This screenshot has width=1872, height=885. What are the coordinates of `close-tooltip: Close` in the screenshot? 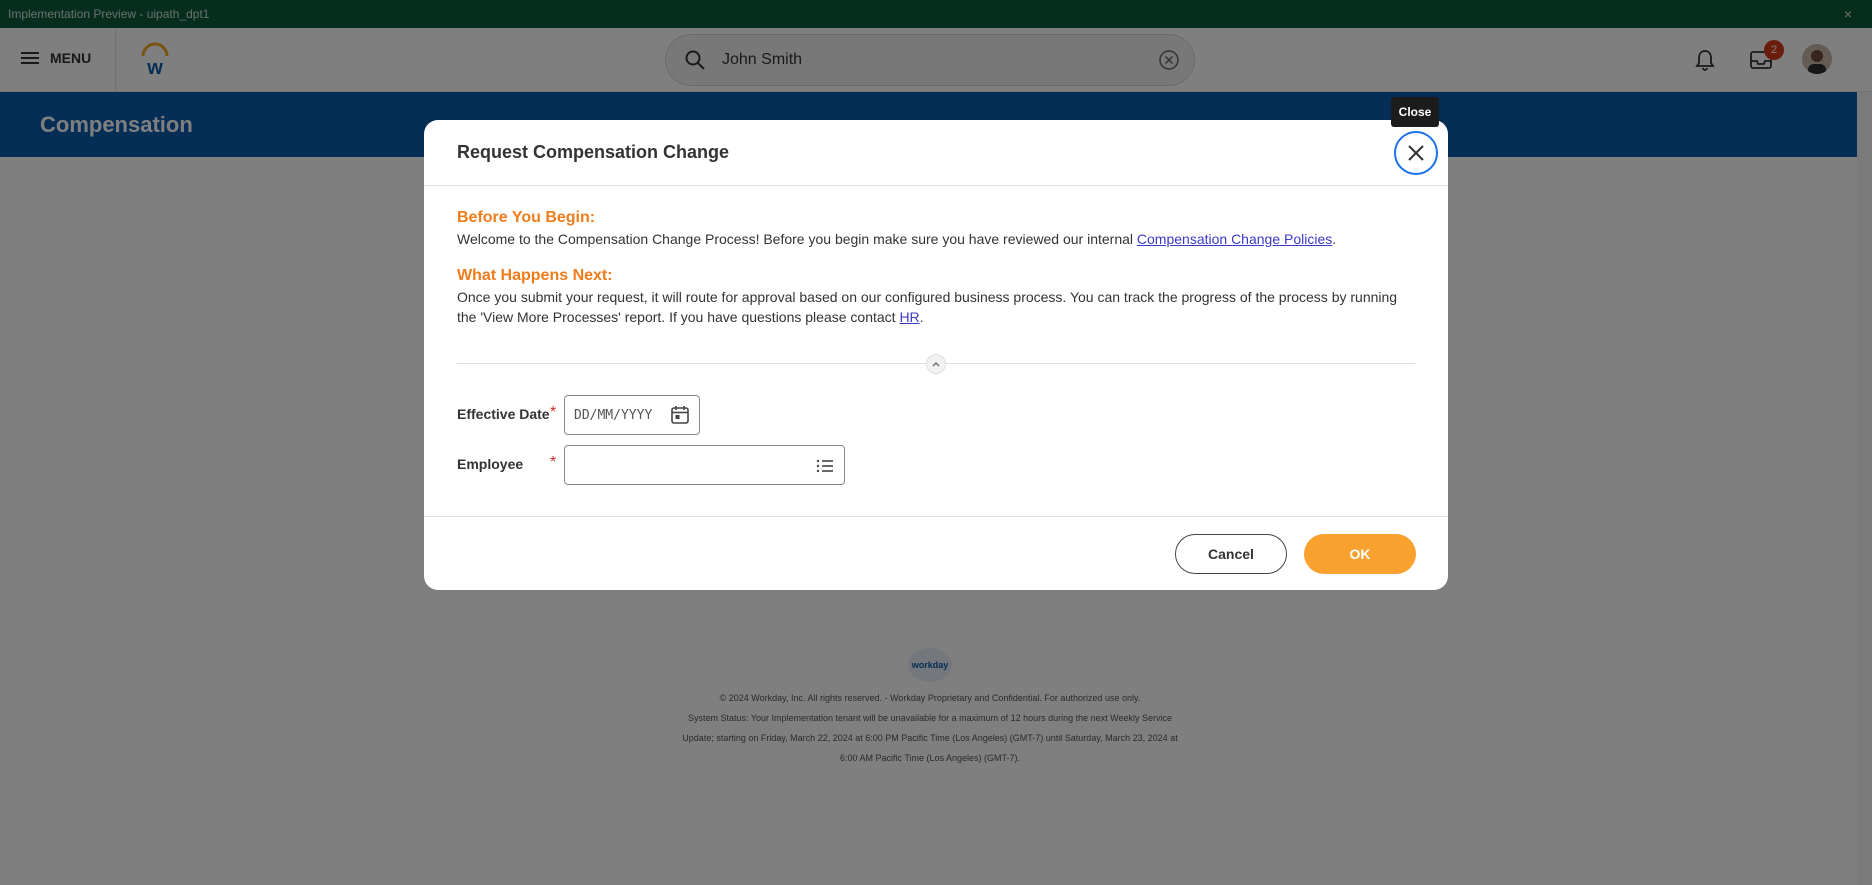 It's located at (1415, 112).